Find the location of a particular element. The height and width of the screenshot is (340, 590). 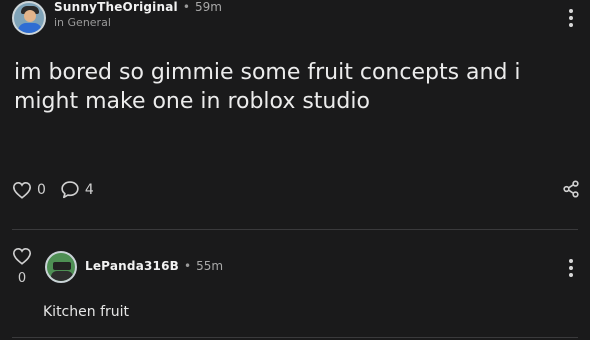

author-avatar is located at coordinates (29, 18).